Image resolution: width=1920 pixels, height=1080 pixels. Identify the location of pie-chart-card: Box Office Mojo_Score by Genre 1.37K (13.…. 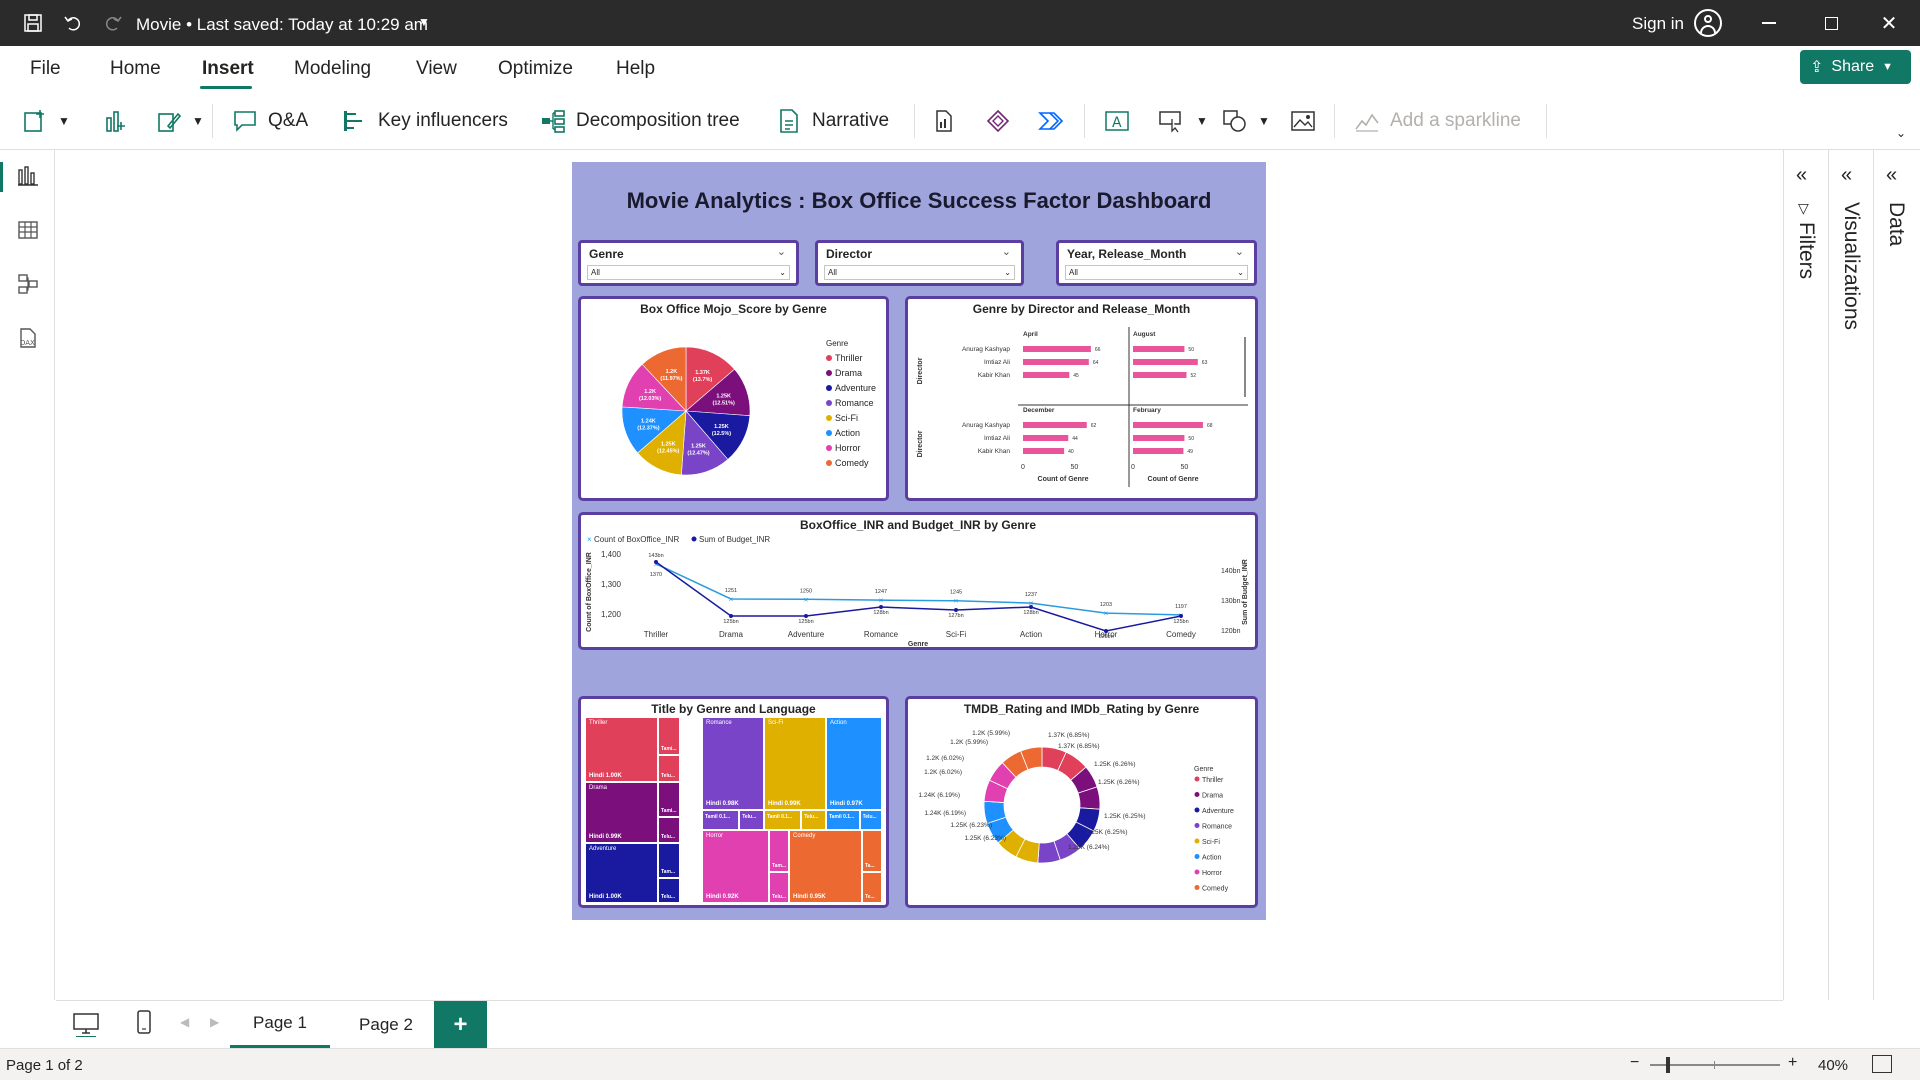
(733, 398).